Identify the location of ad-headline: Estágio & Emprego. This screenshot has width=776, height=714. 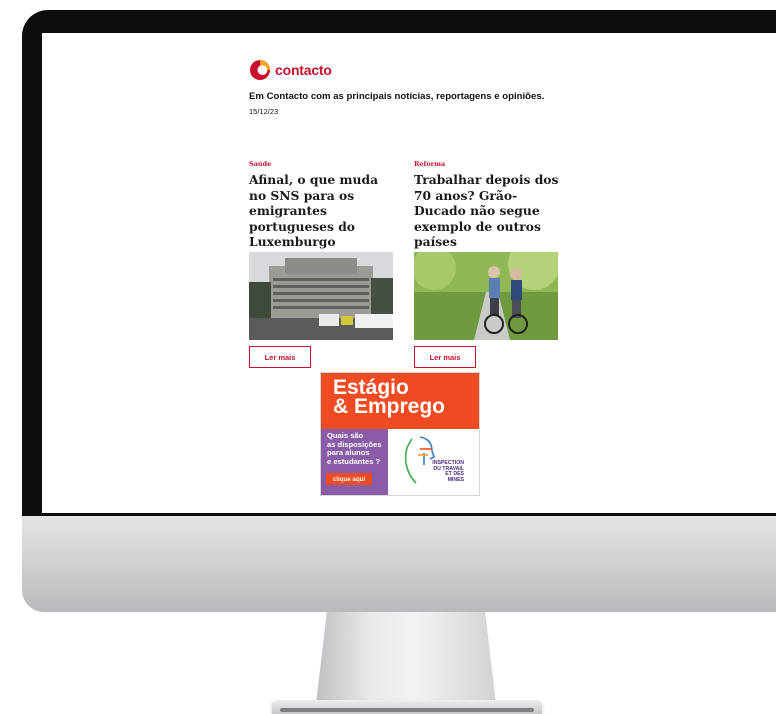
(389, 397).